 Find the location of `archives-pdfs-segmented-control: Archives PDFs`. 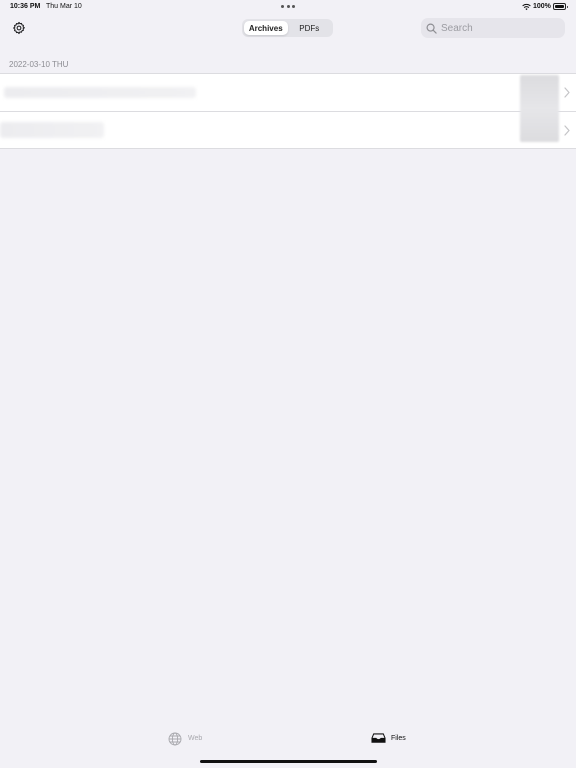

archives-pdfs-segmented-control: Archives PDFs is located at coordinates (287, 28).